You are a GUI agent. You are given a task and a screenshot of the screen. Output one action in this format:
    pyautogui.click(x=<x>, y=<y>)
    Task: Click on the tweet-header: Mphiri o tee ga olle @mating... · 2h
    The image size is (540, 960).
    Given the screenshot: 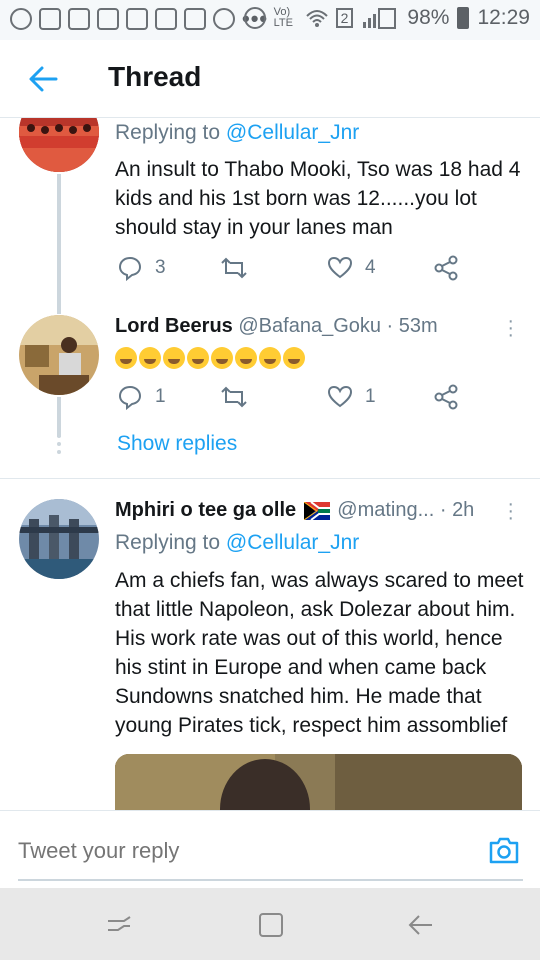 What is the action you would take?
    pyautogui.click(x=295, y=510)
    